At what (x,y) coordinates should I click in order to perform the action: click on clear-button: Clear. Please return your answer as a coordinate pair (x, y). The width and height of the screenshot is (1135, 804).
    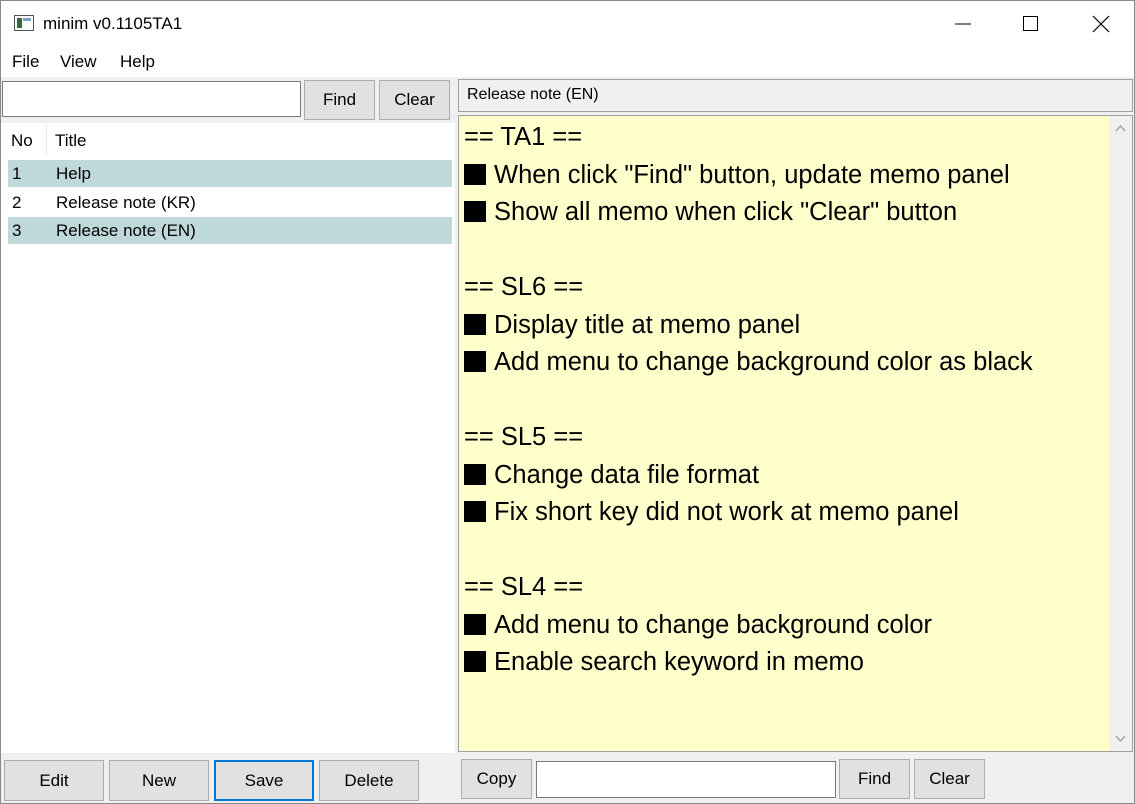
    Looking at the image, I should click on (414, 100).